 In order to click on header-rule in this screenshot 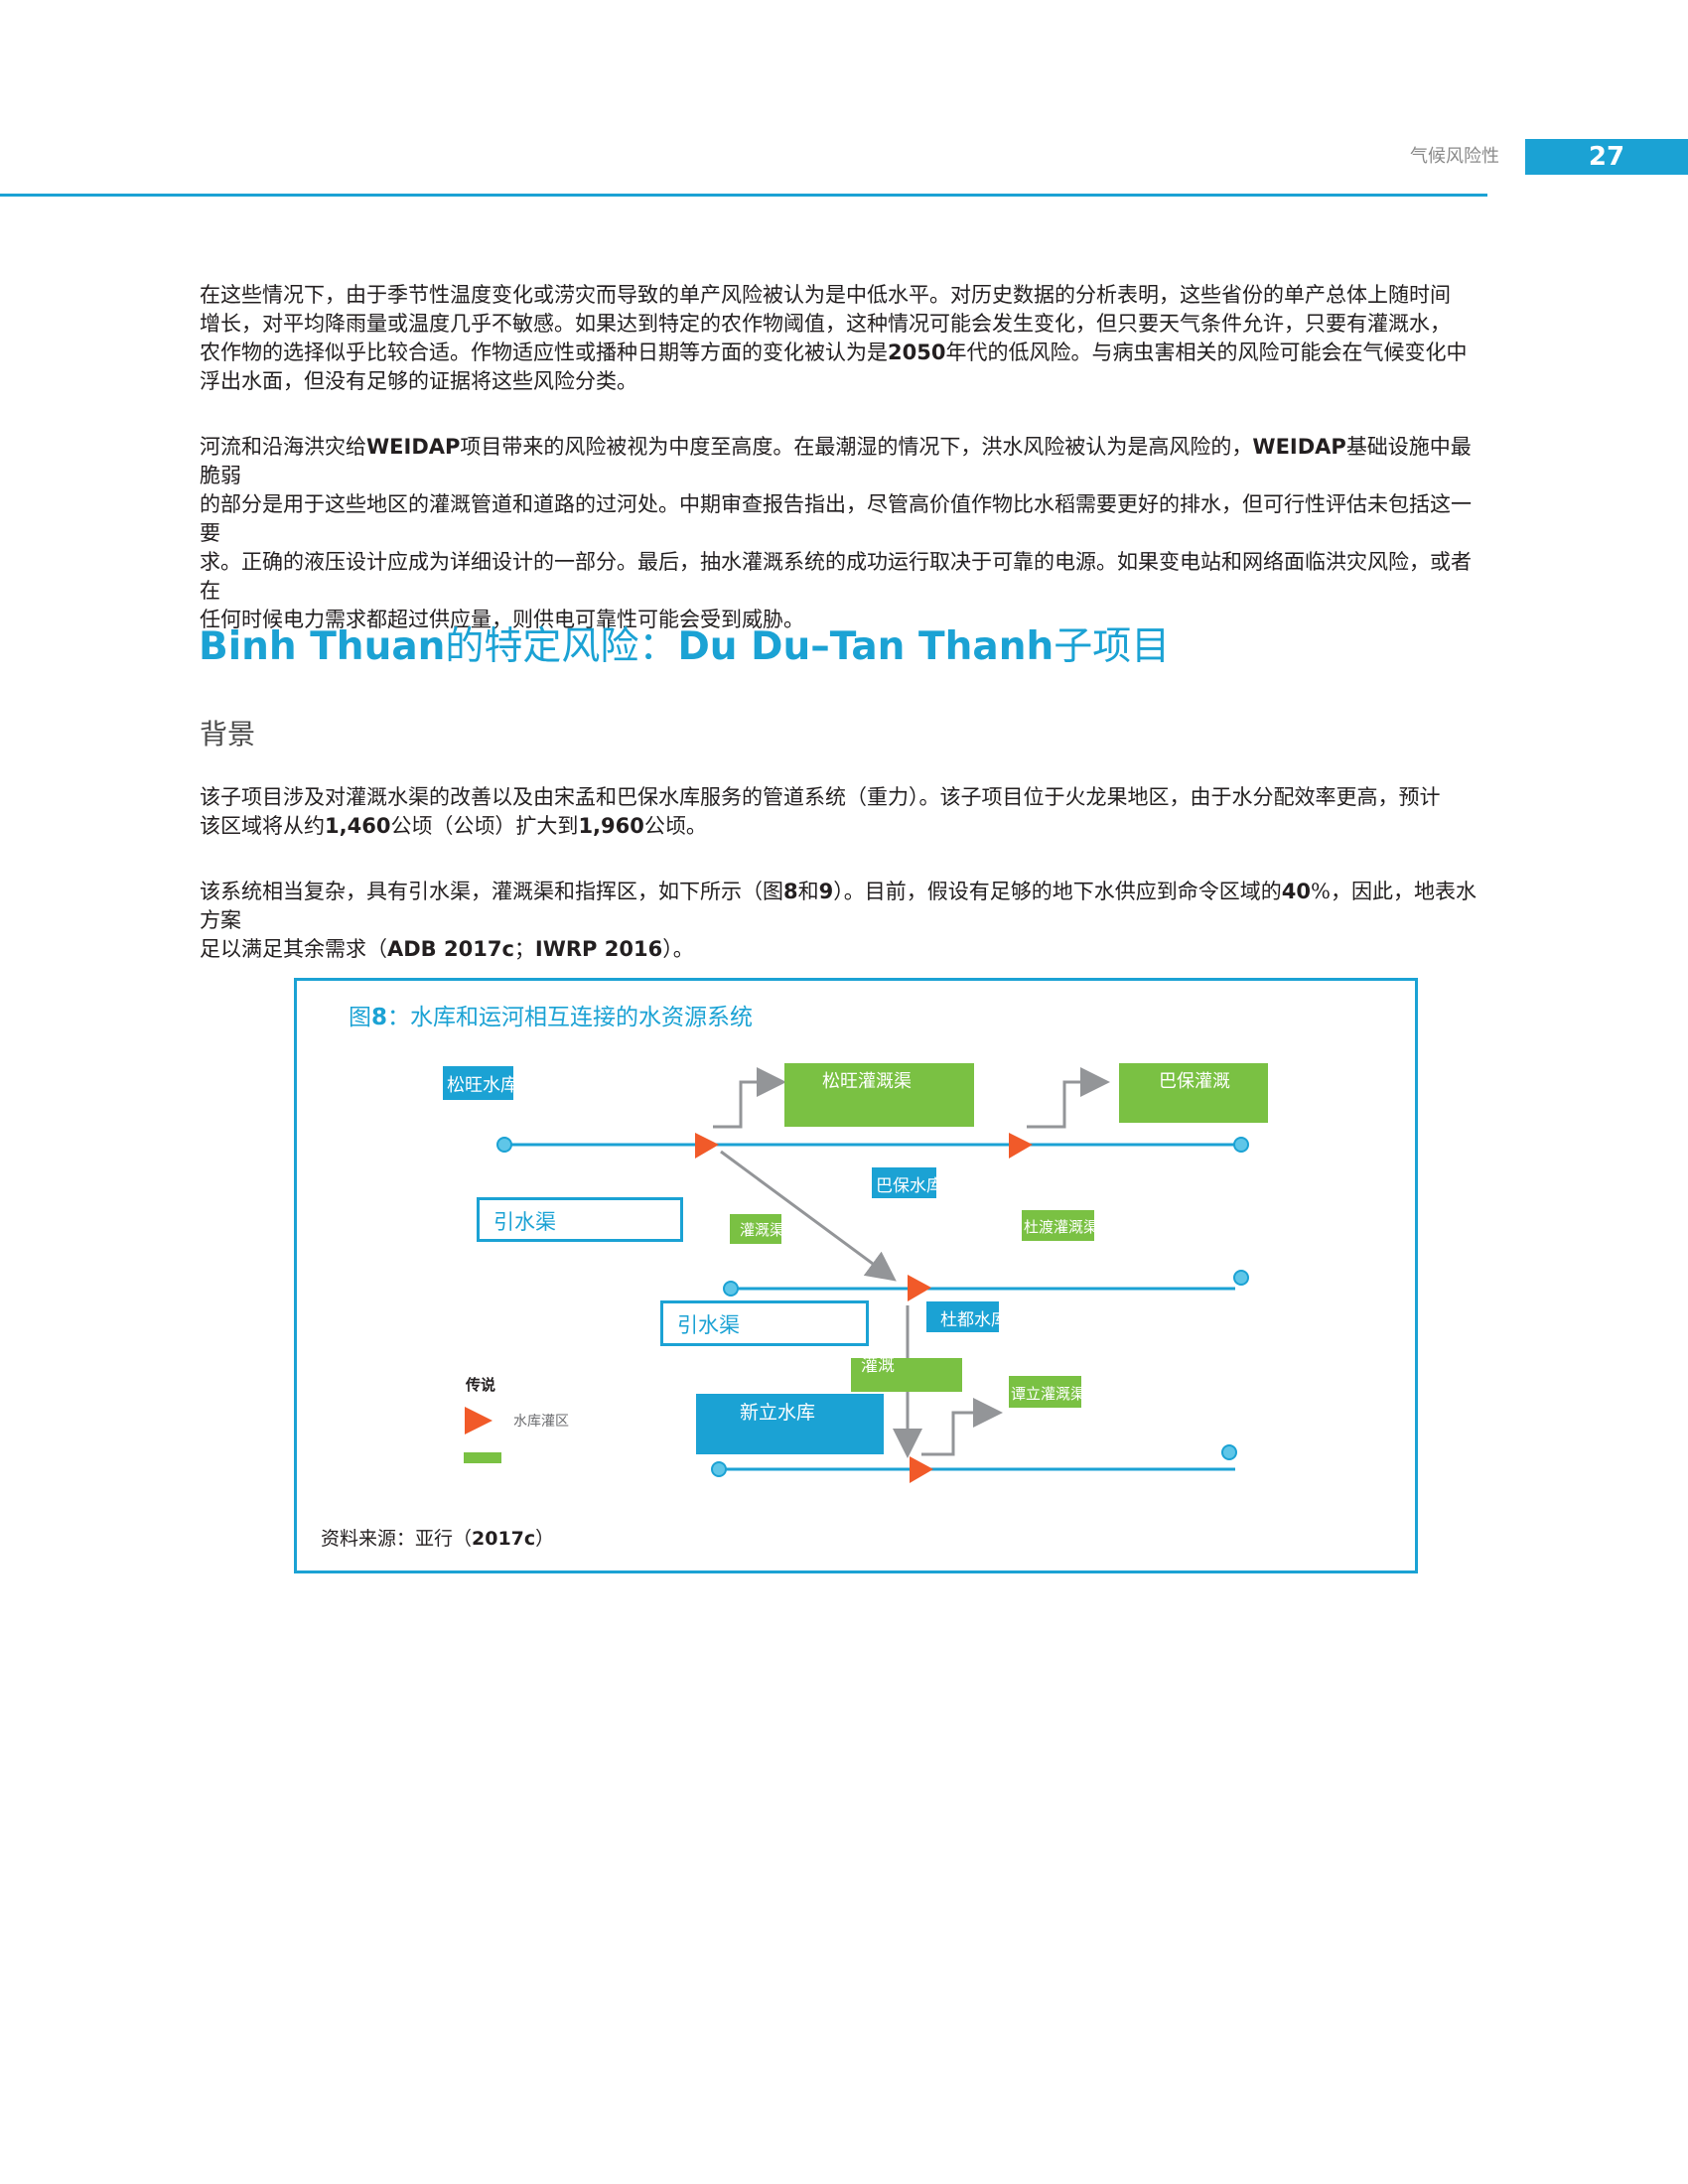, I will do `click(743, 195)`.